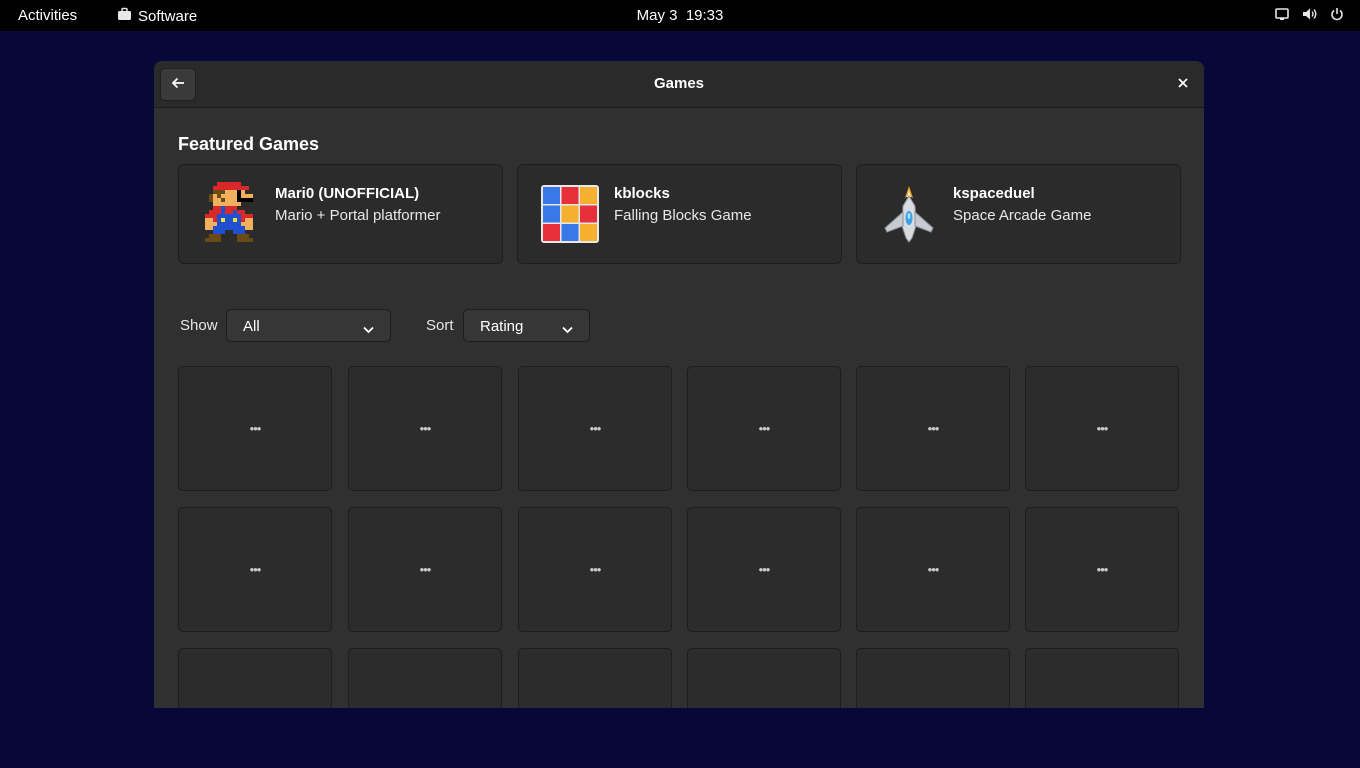  Describe the element at coordinates (124, 16) in the screenshot. I see `software-bag-icon` at that location.